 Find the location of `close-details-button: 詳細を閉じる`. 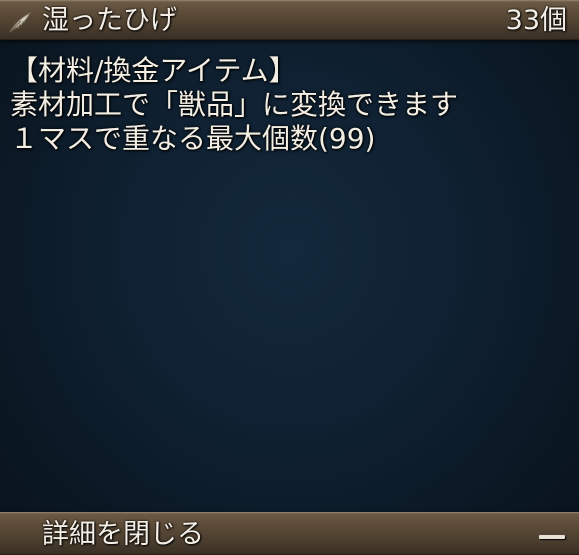

close-details-button: 詳細を閉じる is located at coordinates (289, 533).